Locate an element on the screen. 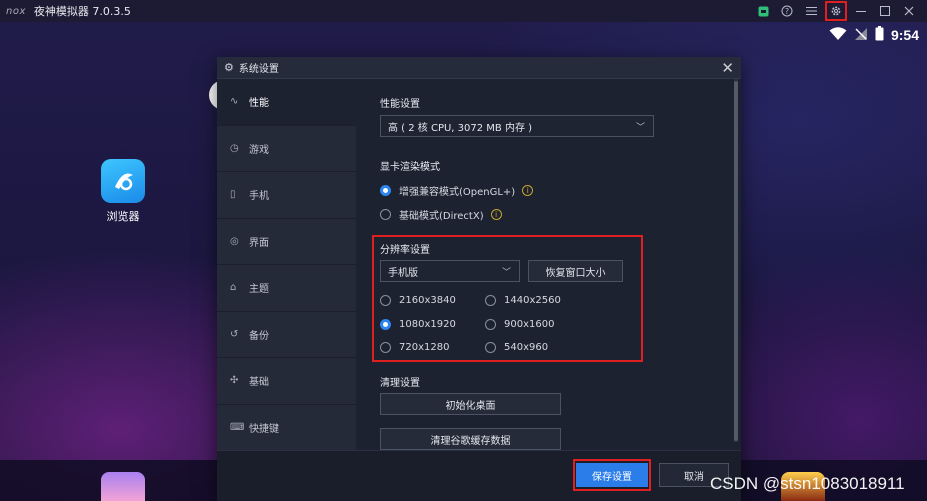 This screenshot has height=501, width=927. radio-label: 720x1280 is located at coordinates (424, 347).